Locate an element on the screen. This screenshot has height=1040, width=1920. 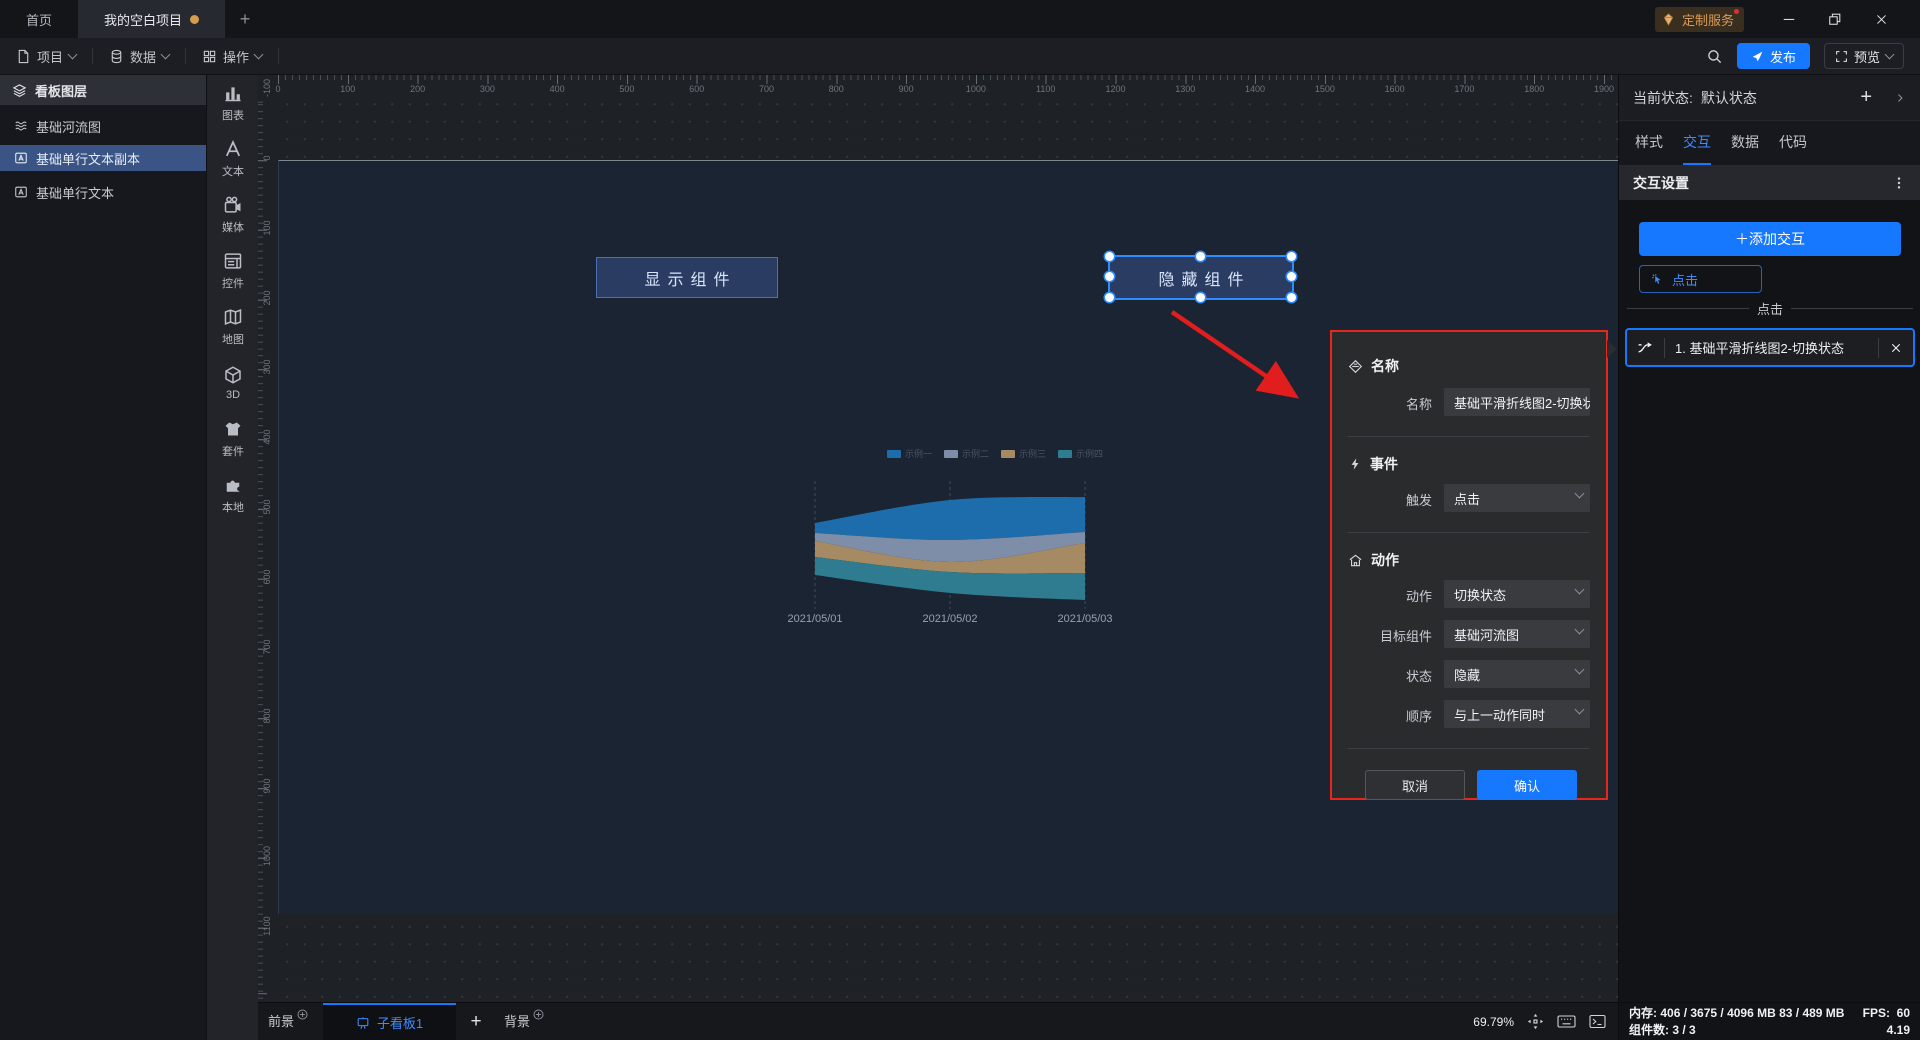
layer-item: 基础河流图 is located at coordinates (103, 126).